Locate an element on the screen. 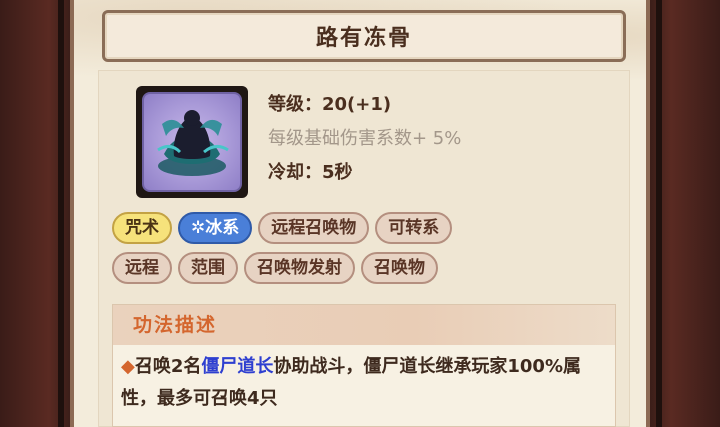 This screenshot has height=427, width=720. level-label: 等级： is located at coordinates (295, 104).